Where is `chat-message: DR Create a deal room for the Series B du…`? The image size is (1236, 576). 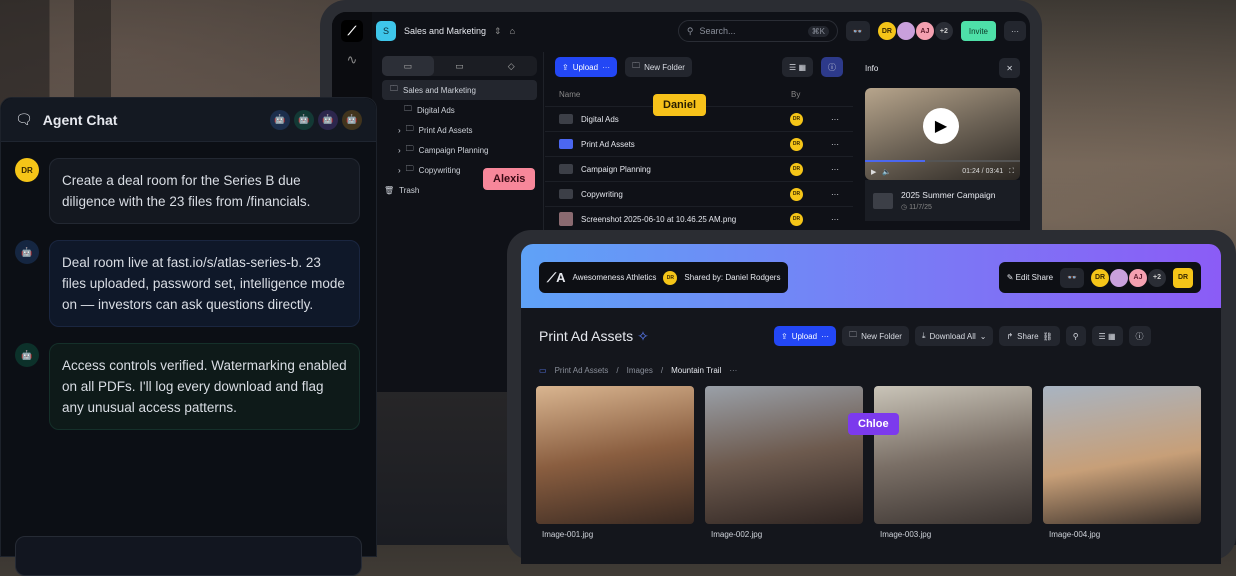
chat-message: DR Create a deal room for the Series B du… is located at coordinates (187, 191).